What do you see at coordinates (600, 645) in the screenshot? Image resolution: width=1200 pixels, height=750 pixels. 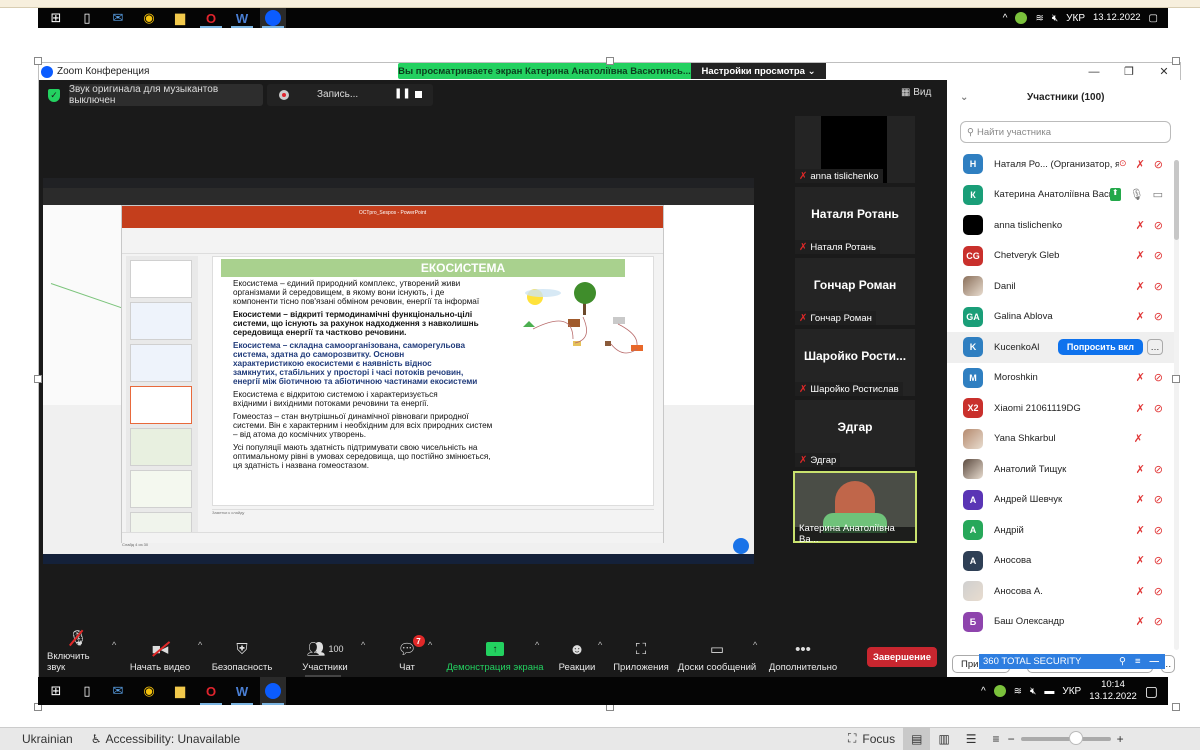 I see `reactions-caret-icon: ^` at bounding box center [600, 645].